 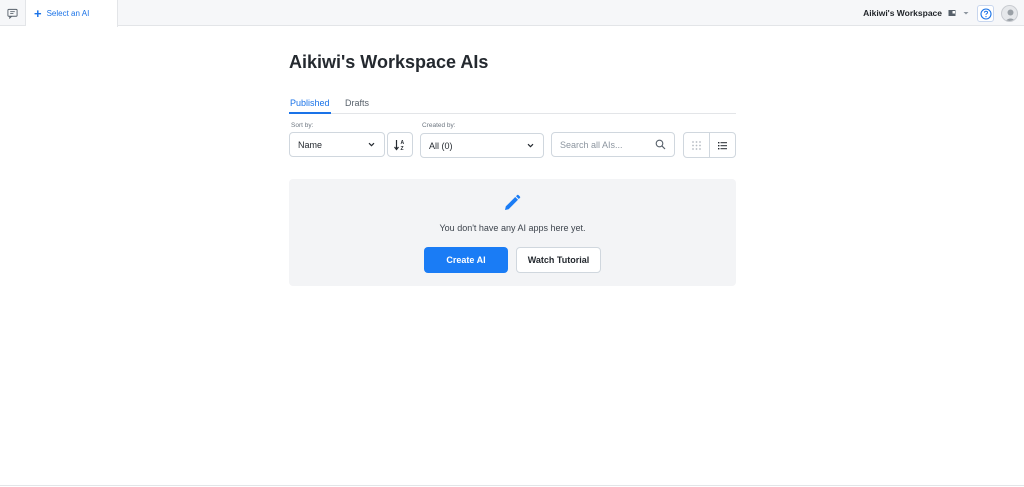 I want to click on help-button, so click(x=985, y=13).